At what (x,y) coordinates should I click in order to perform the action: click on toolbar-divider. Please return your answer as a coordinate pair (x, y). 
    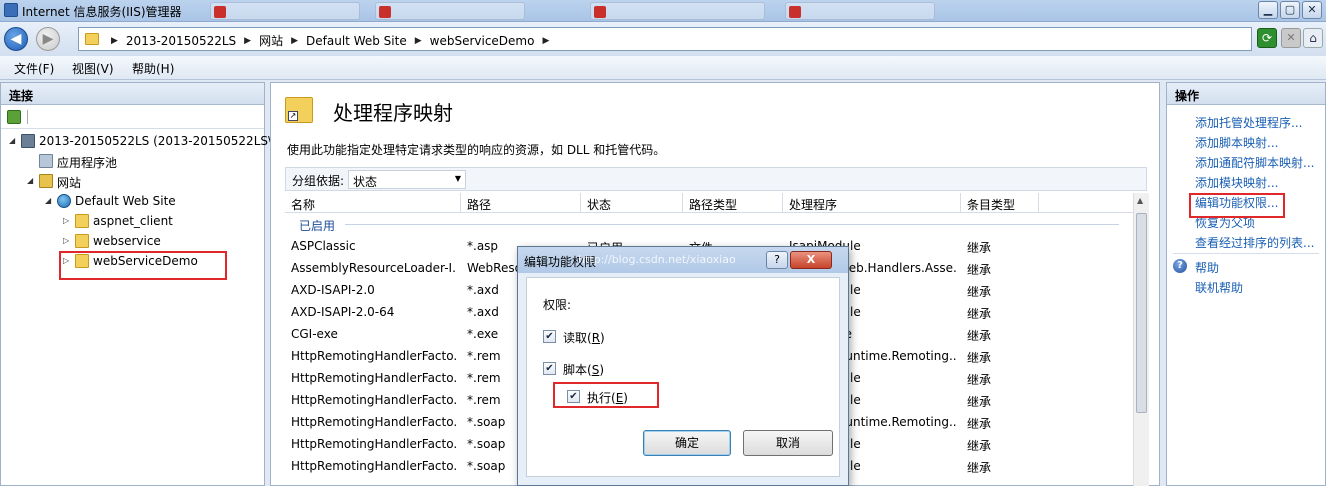
    Looking at the image, I should click on (27, 117).